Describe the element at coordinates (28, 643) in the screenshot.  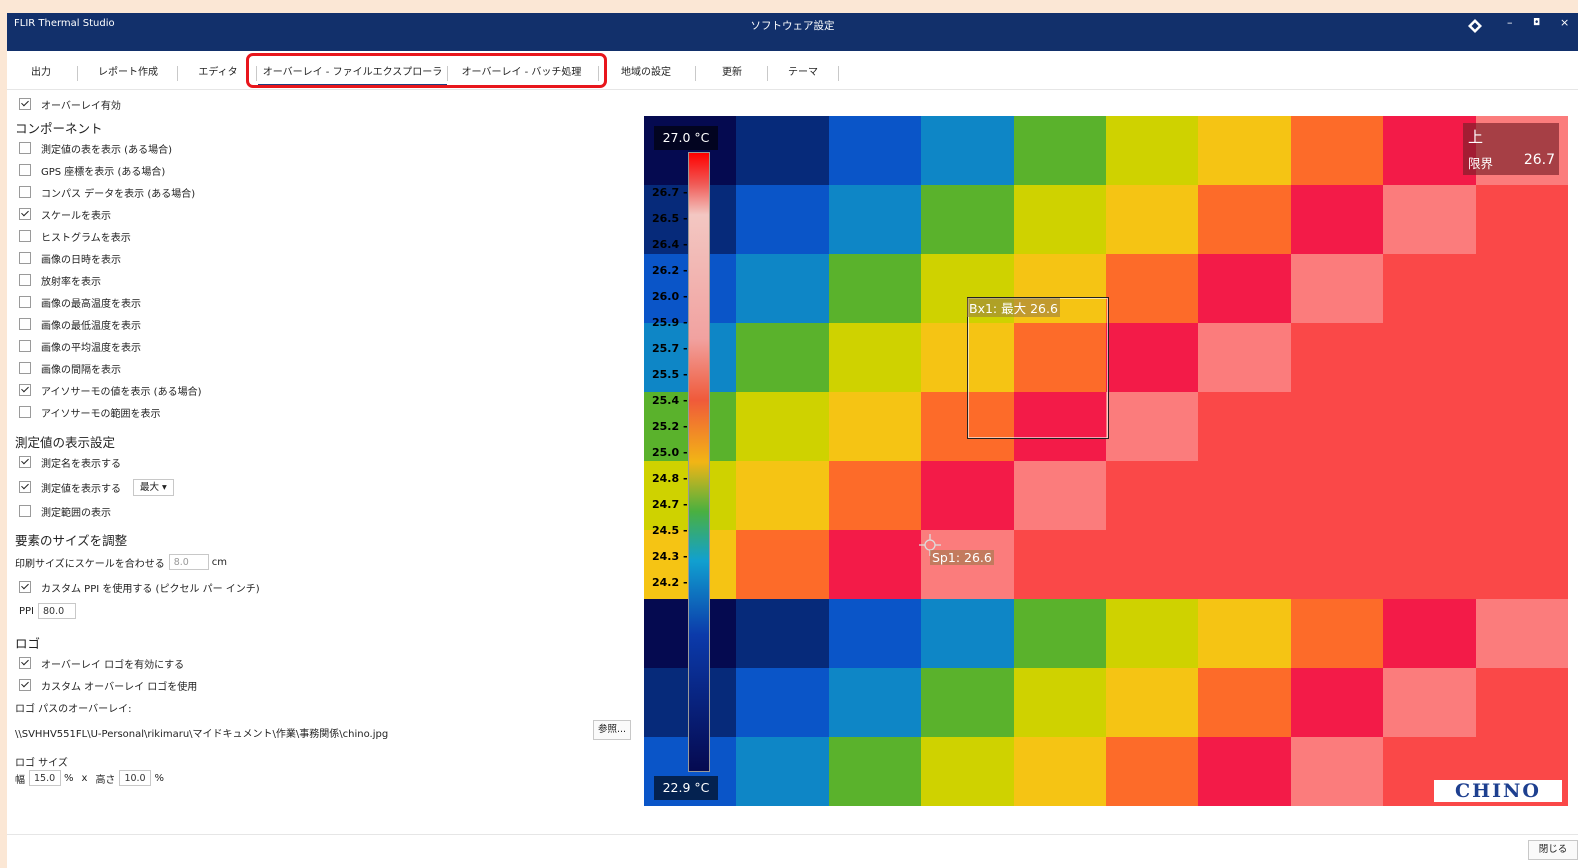
I see `logo-heading: ロゴ` at that location.